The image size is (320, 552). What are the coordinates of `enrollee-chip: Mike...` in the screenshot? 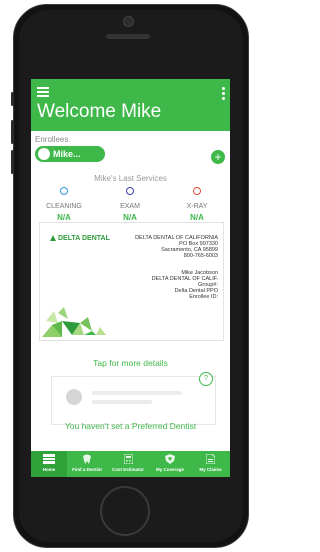 It's located at (70, 154).